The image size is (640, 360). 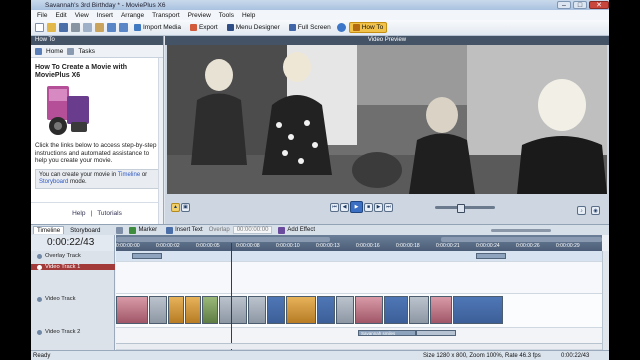 What do you see at coordinates (344, 207) in the screenshot?
I see `step-back-icon: ◀` at bounding box center [344, 207].